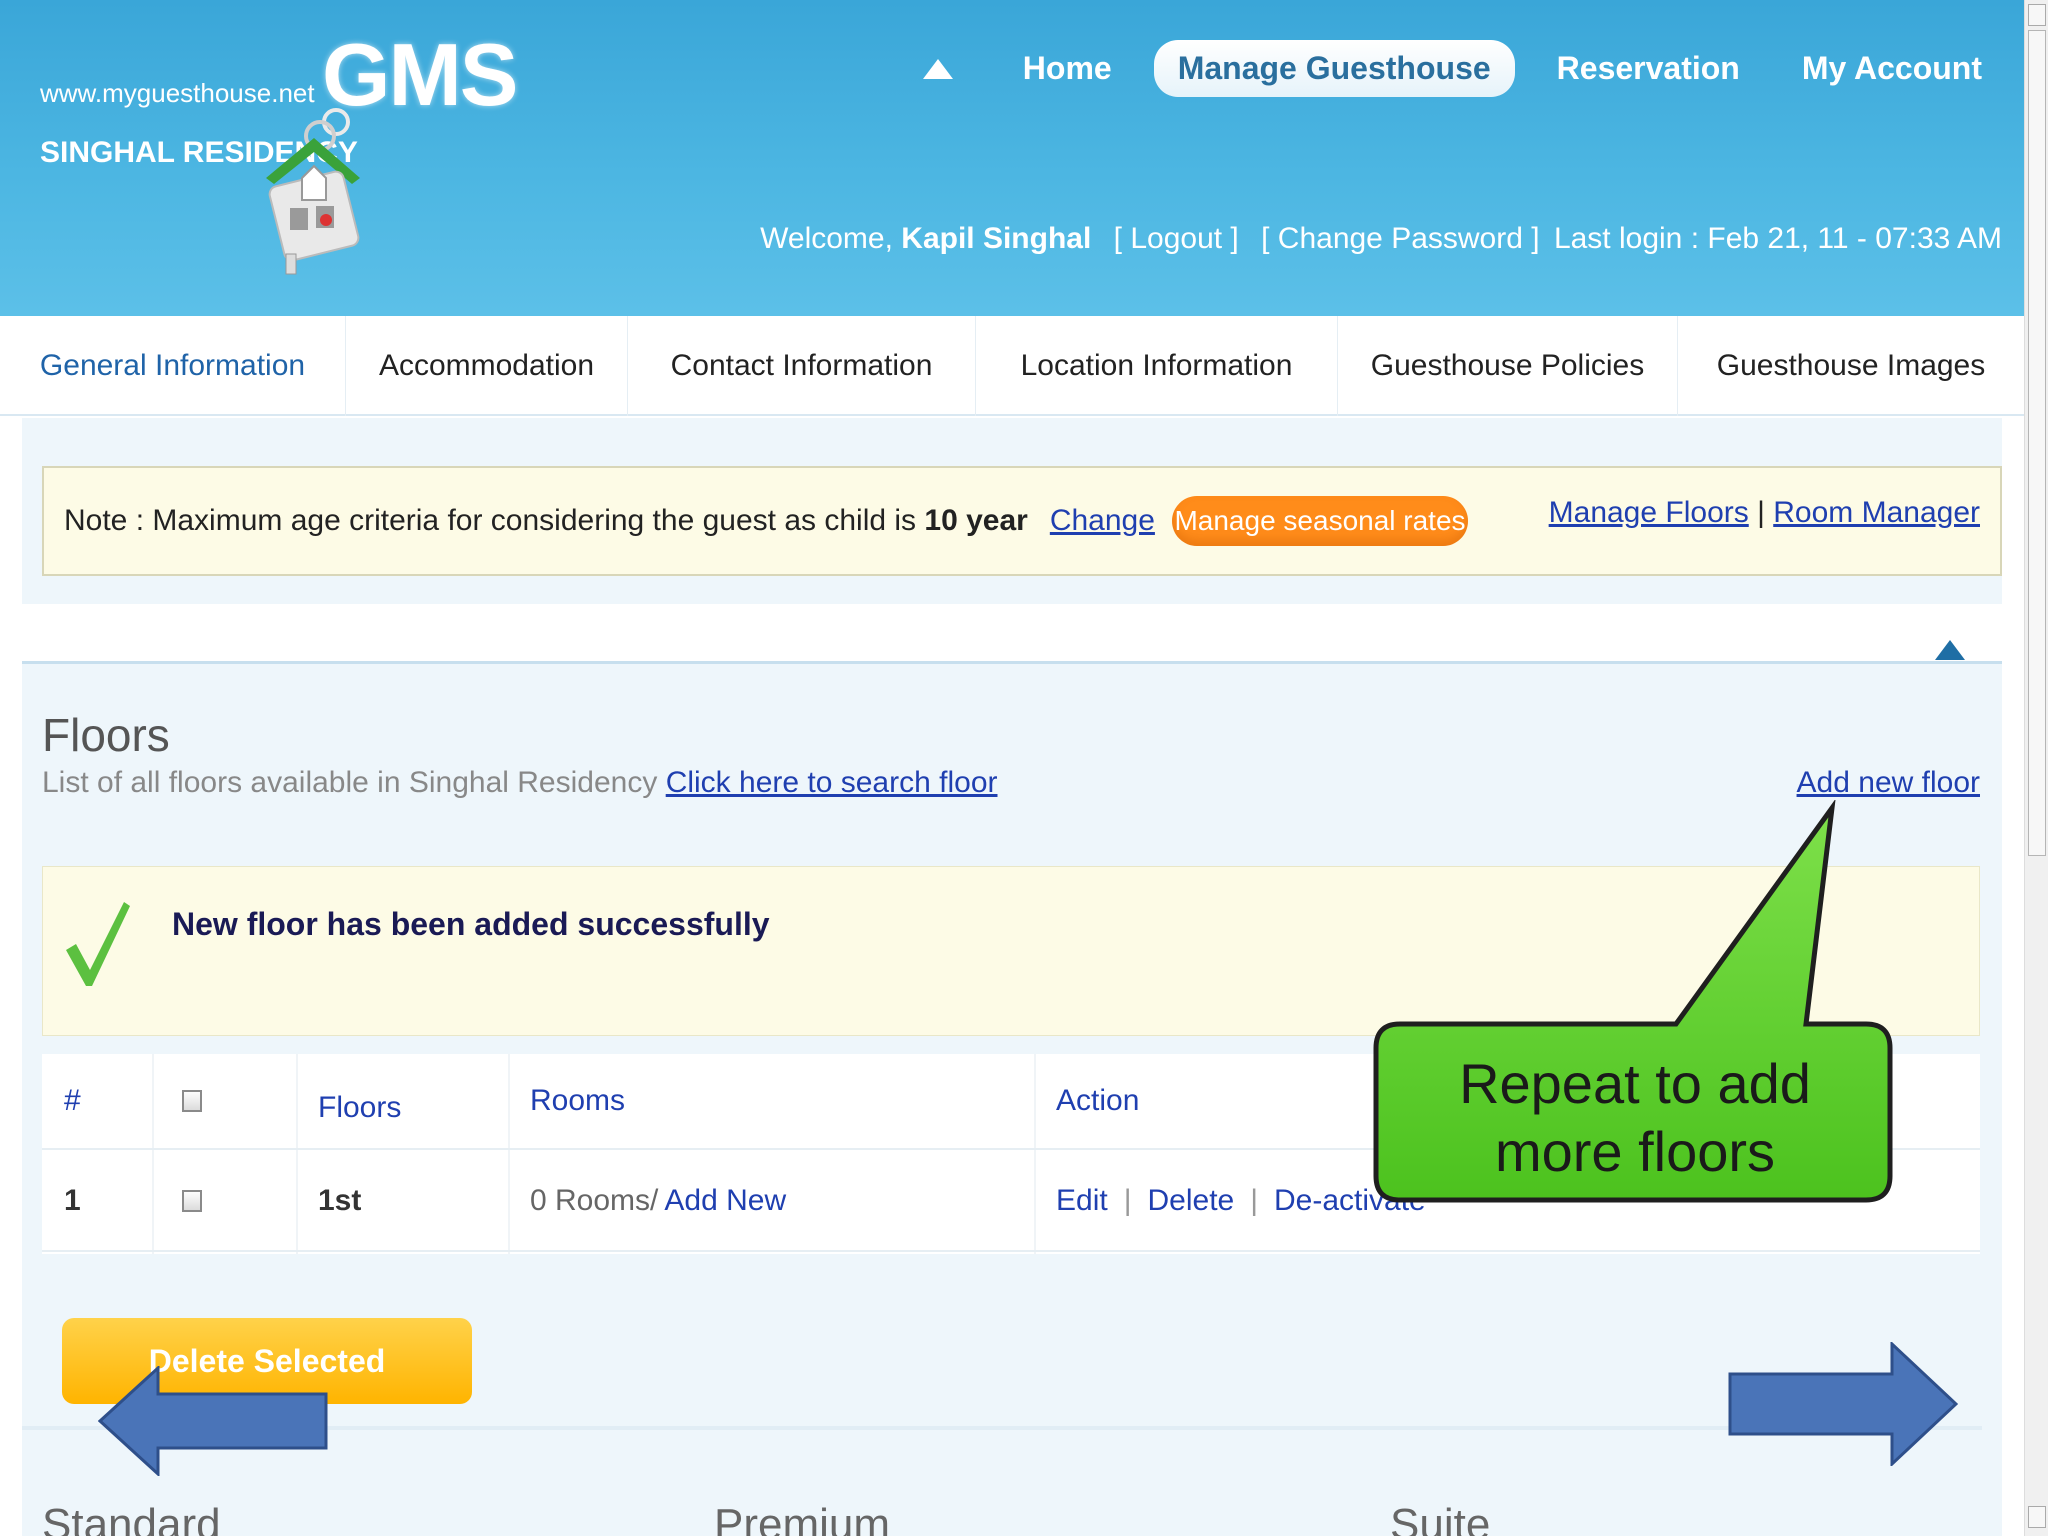 This screenshot has width=2048, height=1536. Describe the element at coordinates (1012, 634) in the screenshot. I see `section-divider` at that location.